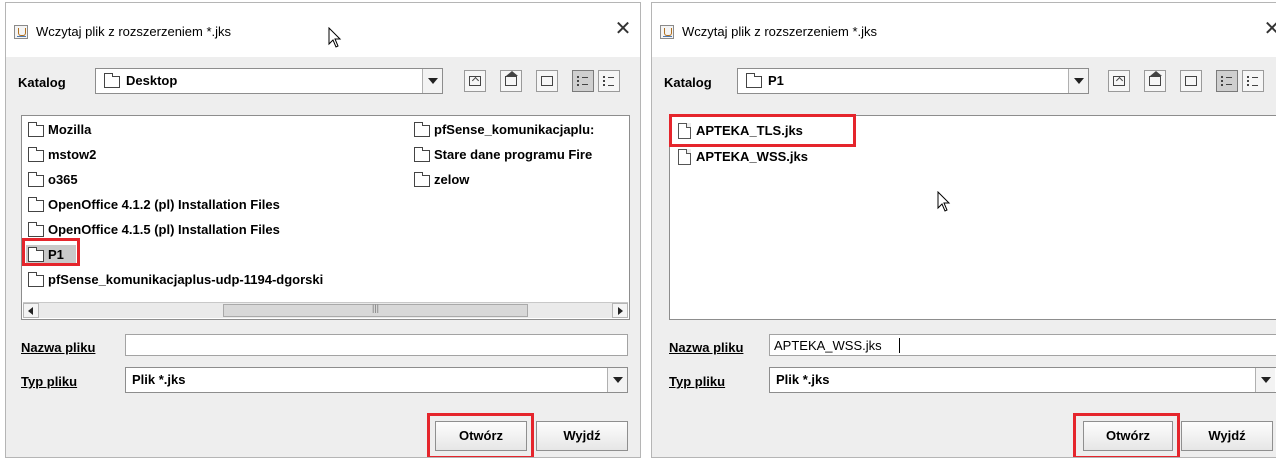 The width and height of the screenshot is (1276, 459). I want to click on list-item-selected: P1, so click(51, 255).